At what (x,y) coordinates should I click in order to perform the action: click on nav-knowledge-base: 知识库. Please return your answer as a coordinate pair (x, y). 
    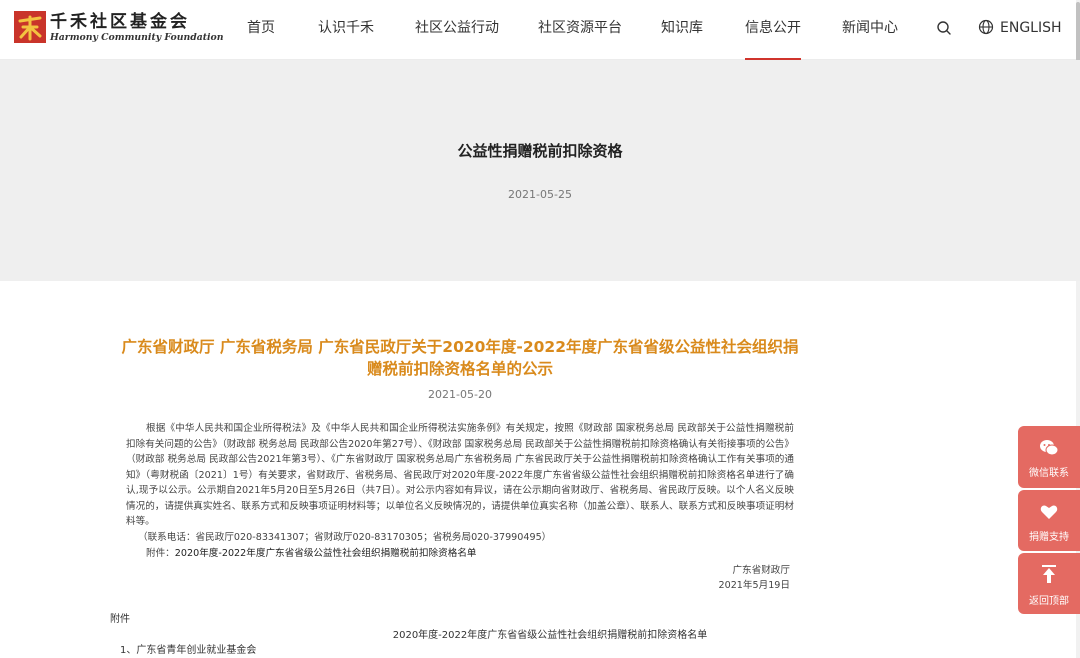
    Looking at the image, I should click on (682, 30).